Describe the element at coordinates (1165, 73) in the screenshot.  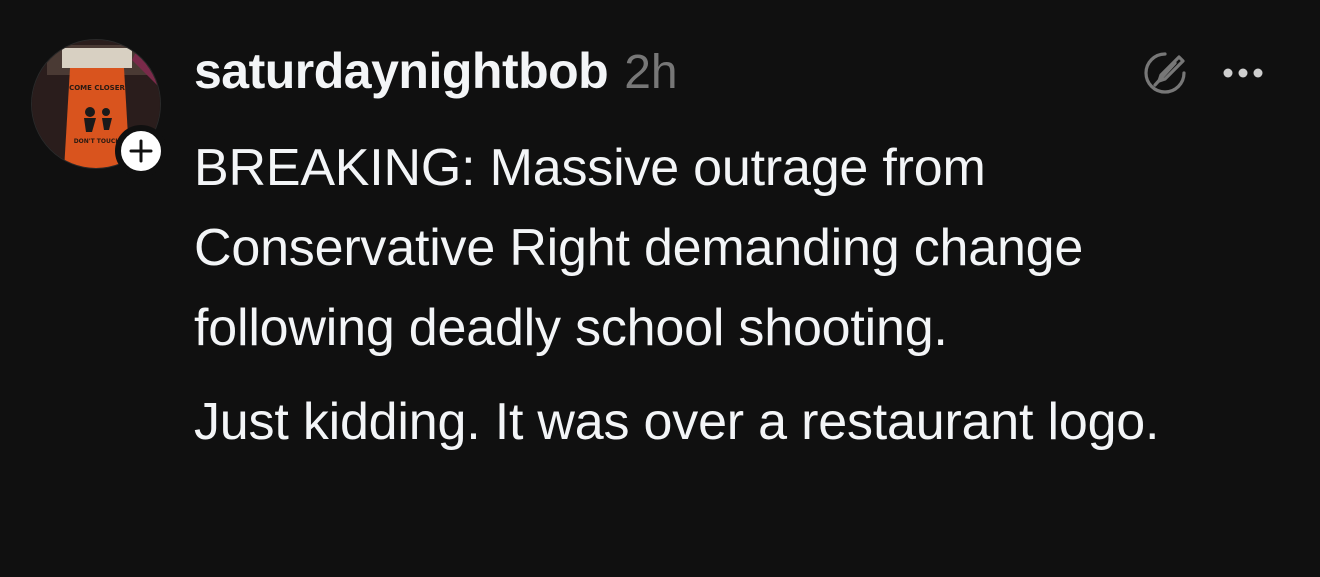
I see `compose-icon` at that location.